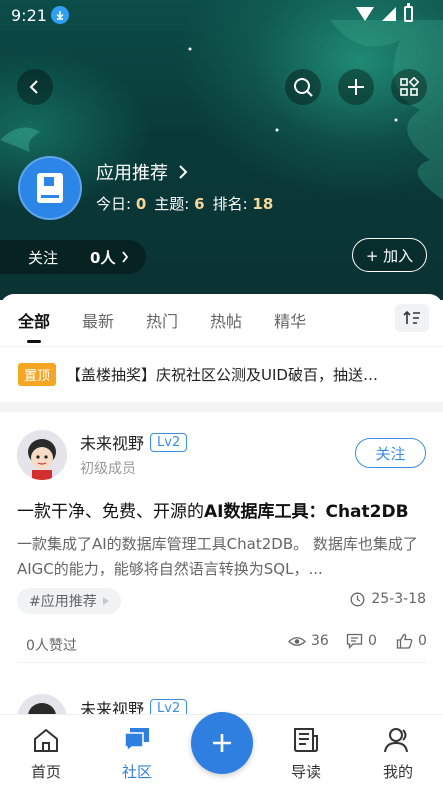  Describe the element at coordinates (98, 320) in the screenshot. I see `tab-latest: 最新` at that location.